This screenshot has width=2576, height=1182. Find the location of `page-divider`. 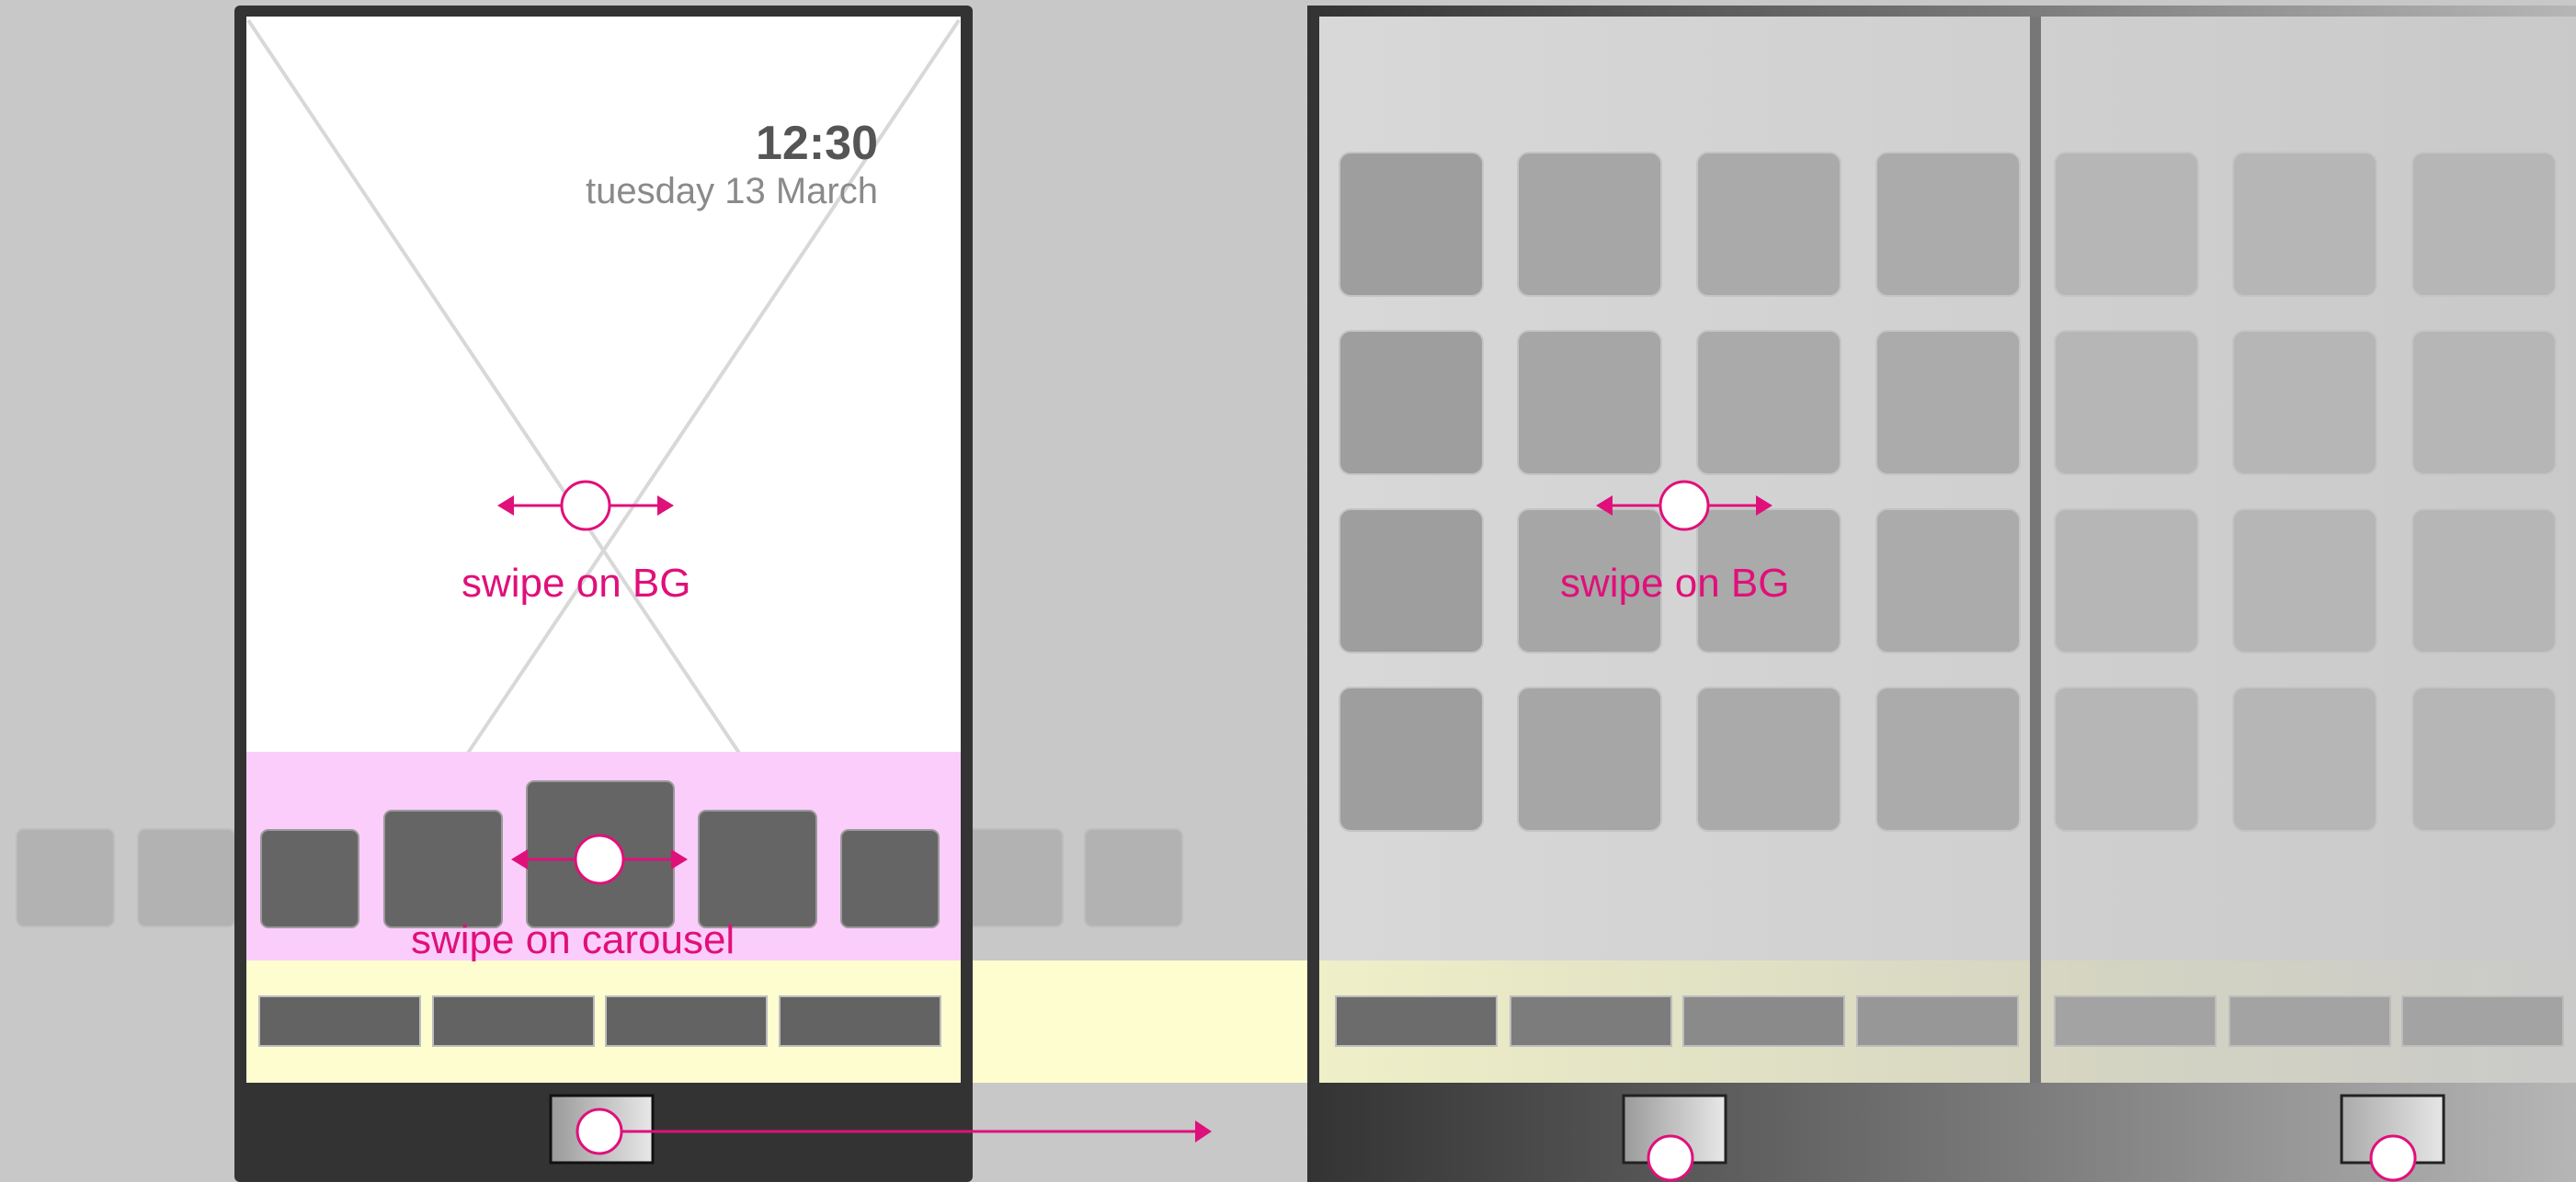

page-divider is located at coordinates (2035, 550).